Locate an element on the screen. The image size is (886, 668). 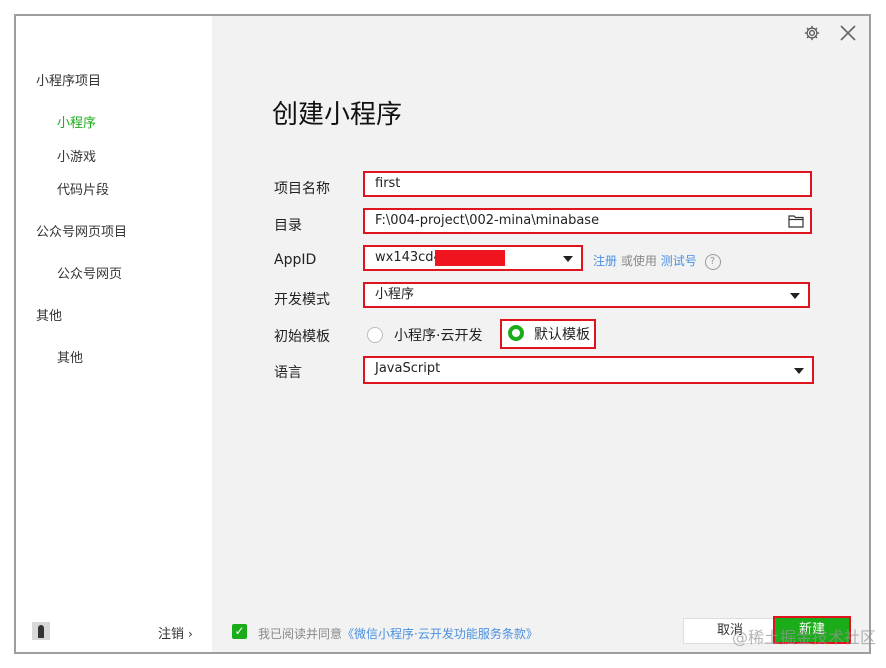
watermark: @稀土掘金技术社区 is located at coordinates (803, 637).